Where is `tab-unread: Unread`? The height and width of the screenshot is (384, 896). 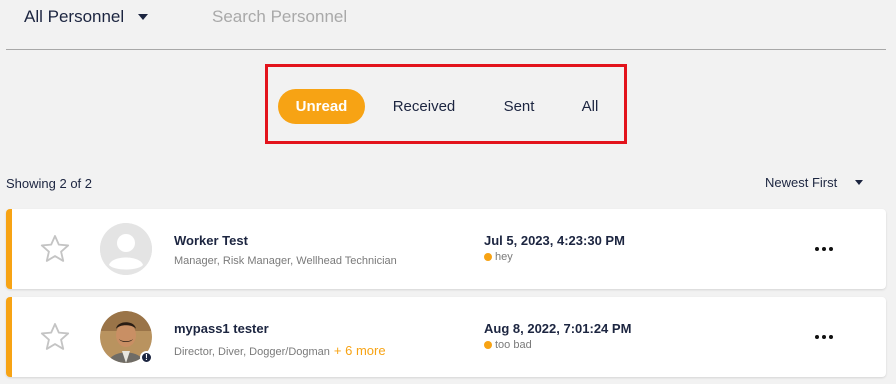
tab-unread: Unread is located at coordinates (321, 106).